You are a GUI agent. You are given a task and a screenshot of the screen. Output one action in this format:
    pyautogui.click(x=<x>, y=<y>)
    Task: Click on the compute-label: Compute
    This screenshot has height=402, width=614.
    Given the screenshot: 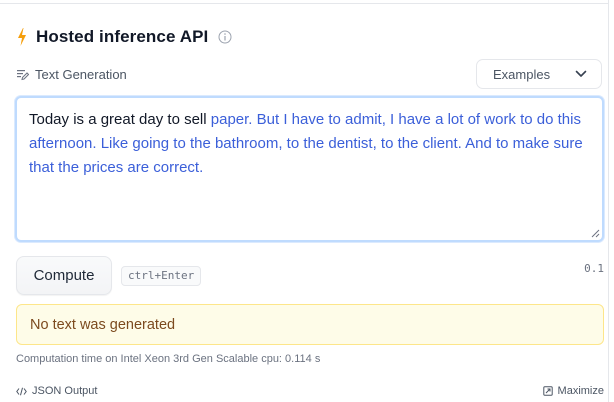 What is the action you would take?
    pyautogui.click(x=64, y=275)
    